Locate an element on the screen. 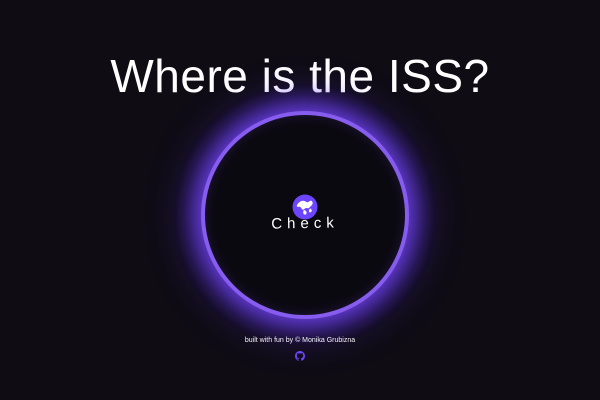  footer-credit: built with fun by © Monika Grubizna is located at coordinates (300, 340).